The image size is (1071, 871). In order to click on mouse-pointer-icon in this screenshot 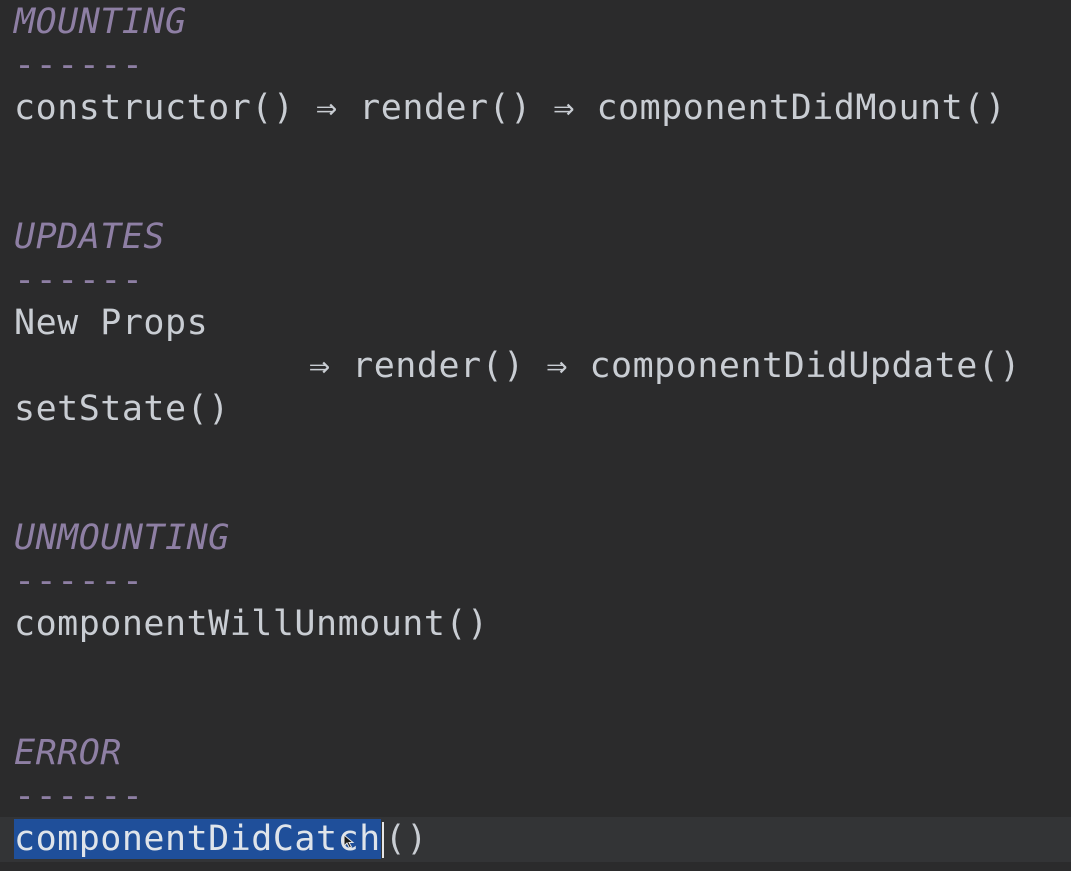, I will do `click(349, 841)`.